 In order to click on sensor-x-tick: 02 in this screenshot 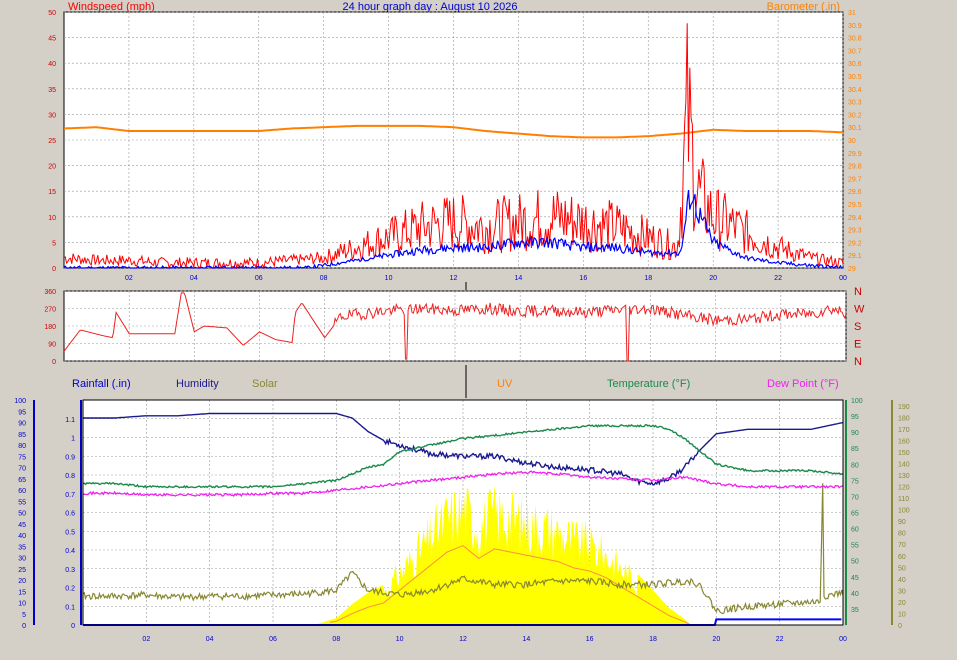, I will do `click(146, 639)`.